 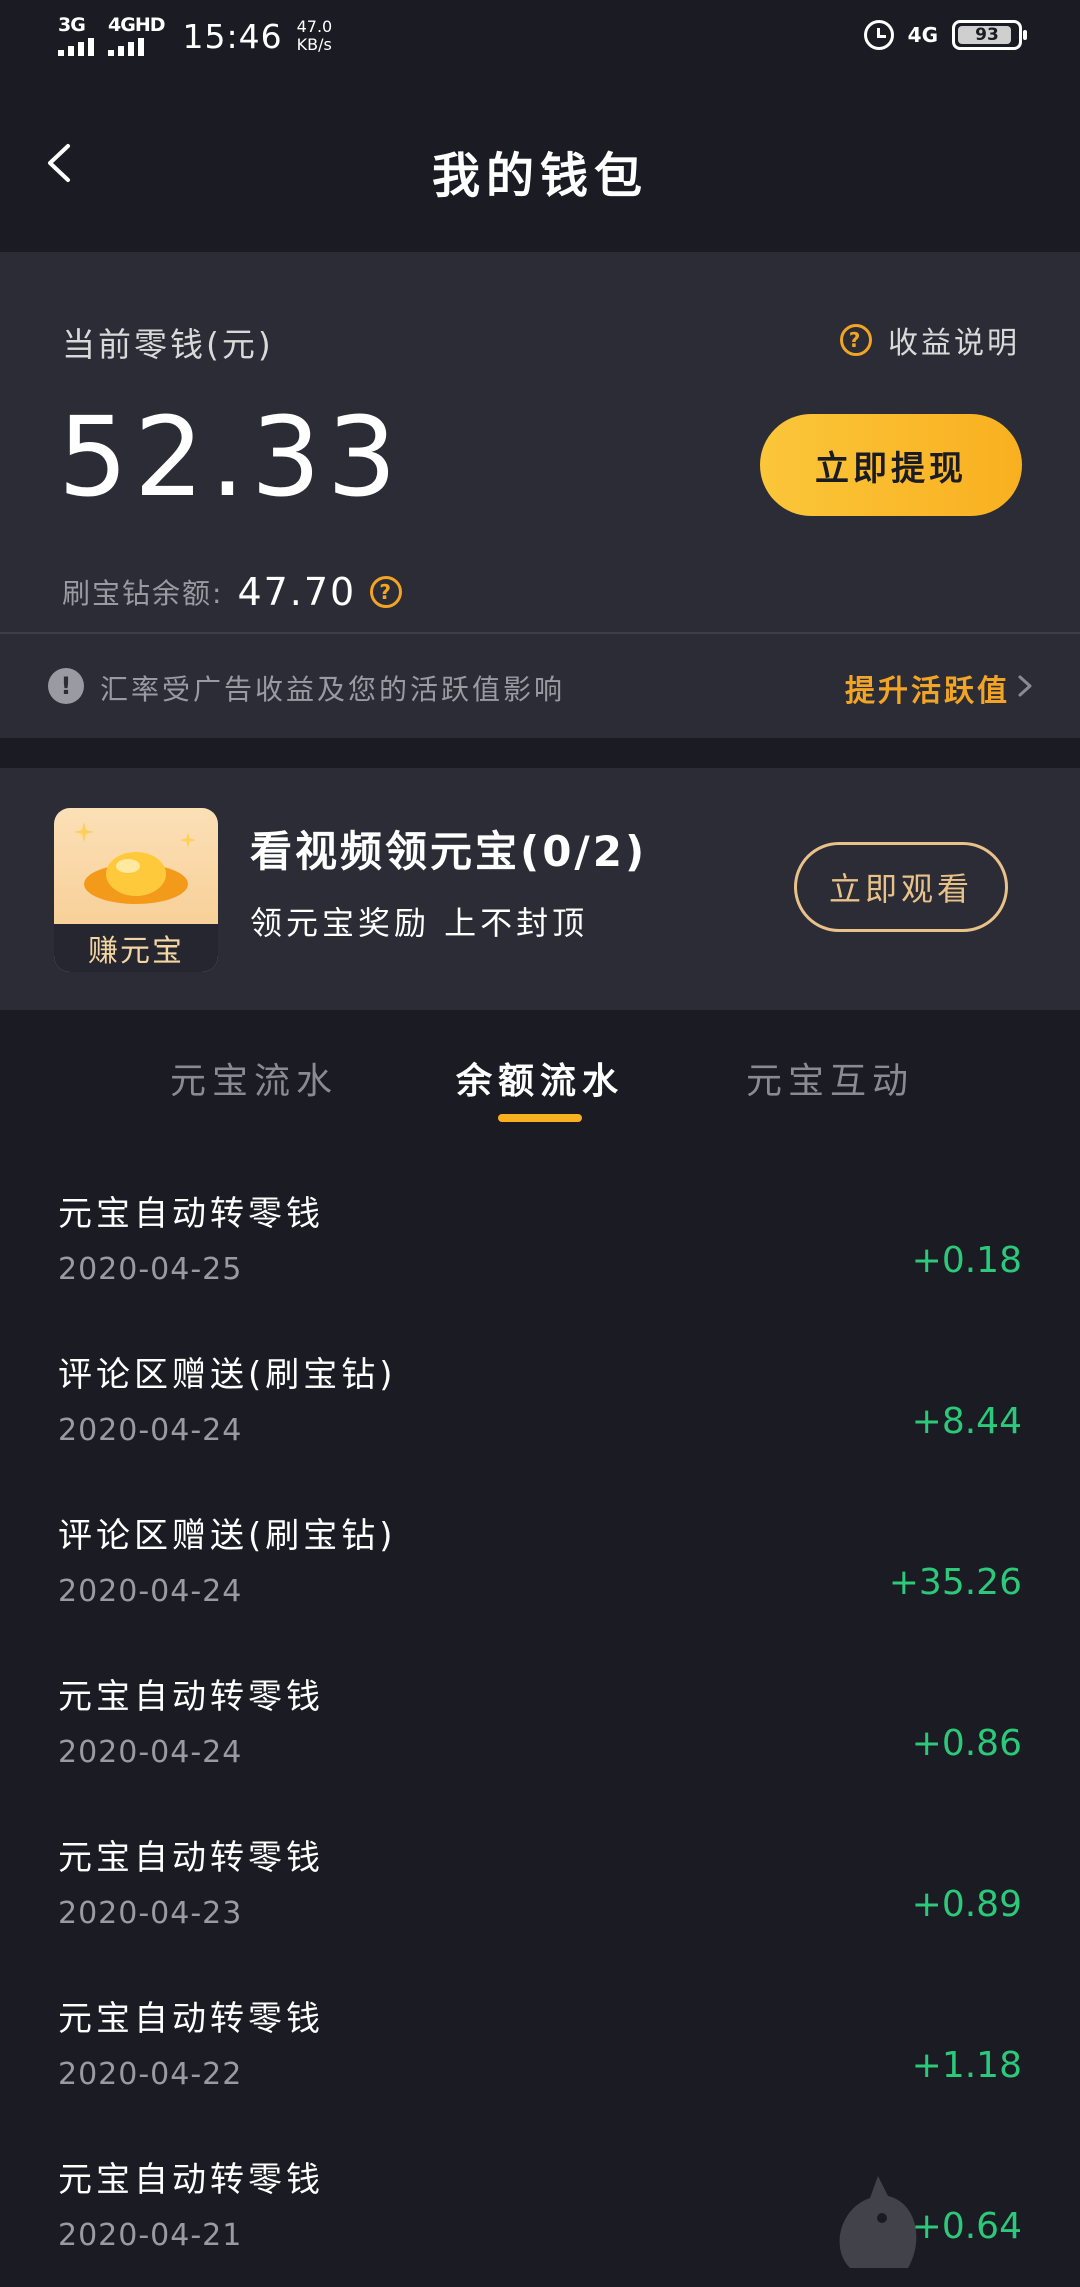 What do you see at coordinates (386, 592) in the screenshot?
I see `diamond-help-icon: ?` at bounding box center [386, 592].